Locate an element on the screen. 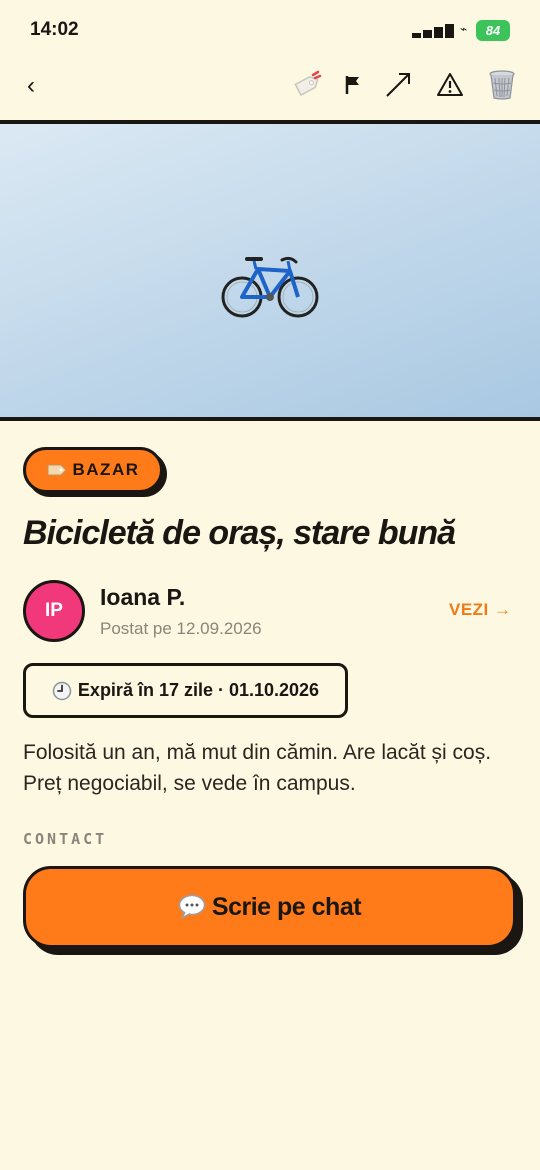 The image size is (540, 1170). back-button: ‹ is located at coordinates (31, 86).